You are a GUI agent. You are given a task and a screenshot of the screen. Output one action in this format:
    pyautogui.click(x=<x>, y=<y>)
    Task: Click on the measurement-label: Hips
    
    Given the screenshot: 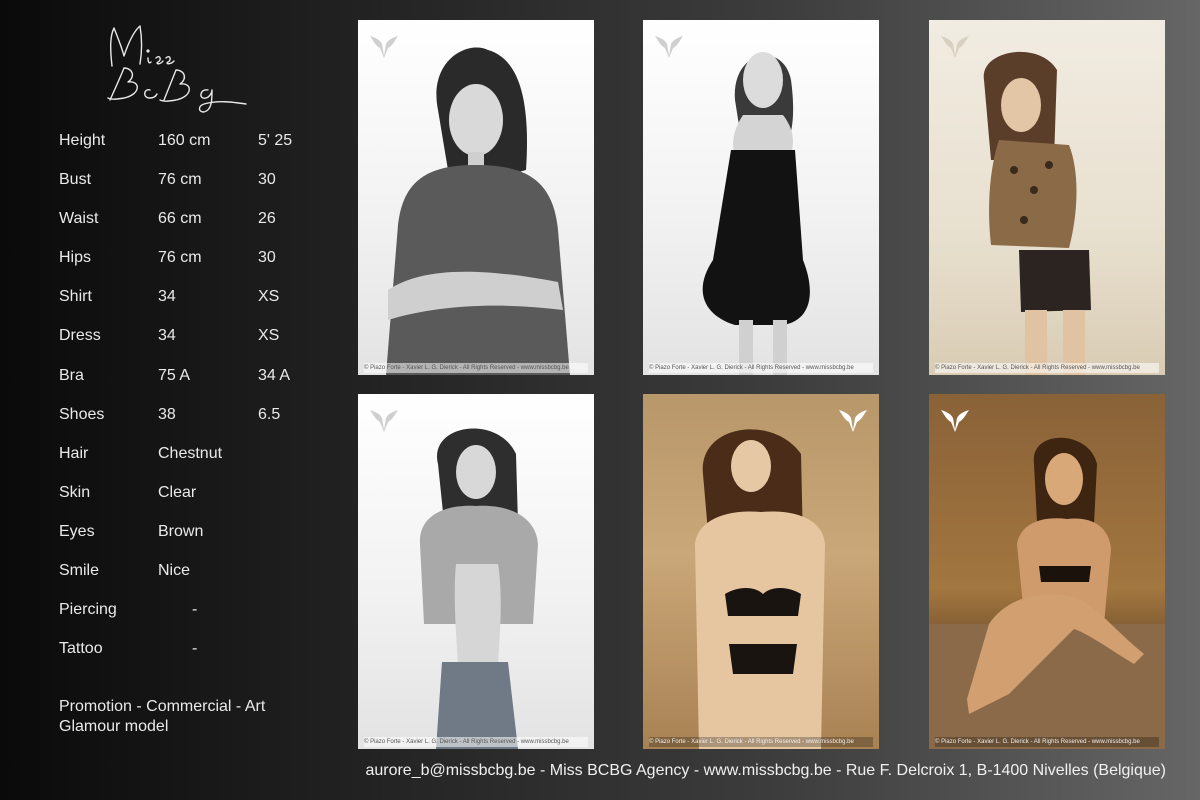 What is the action you would take?
    pyautogui.click(x=75, y=258)
    